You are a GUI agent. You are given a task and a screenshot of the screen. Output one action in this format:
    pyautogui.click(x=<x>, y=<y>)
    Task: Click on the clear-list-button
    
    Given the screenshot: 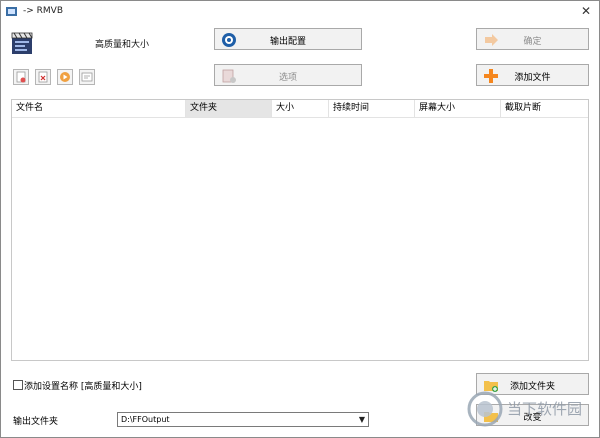 What is the action you would take?
    pyautogui.click(x=43, y=77)
    